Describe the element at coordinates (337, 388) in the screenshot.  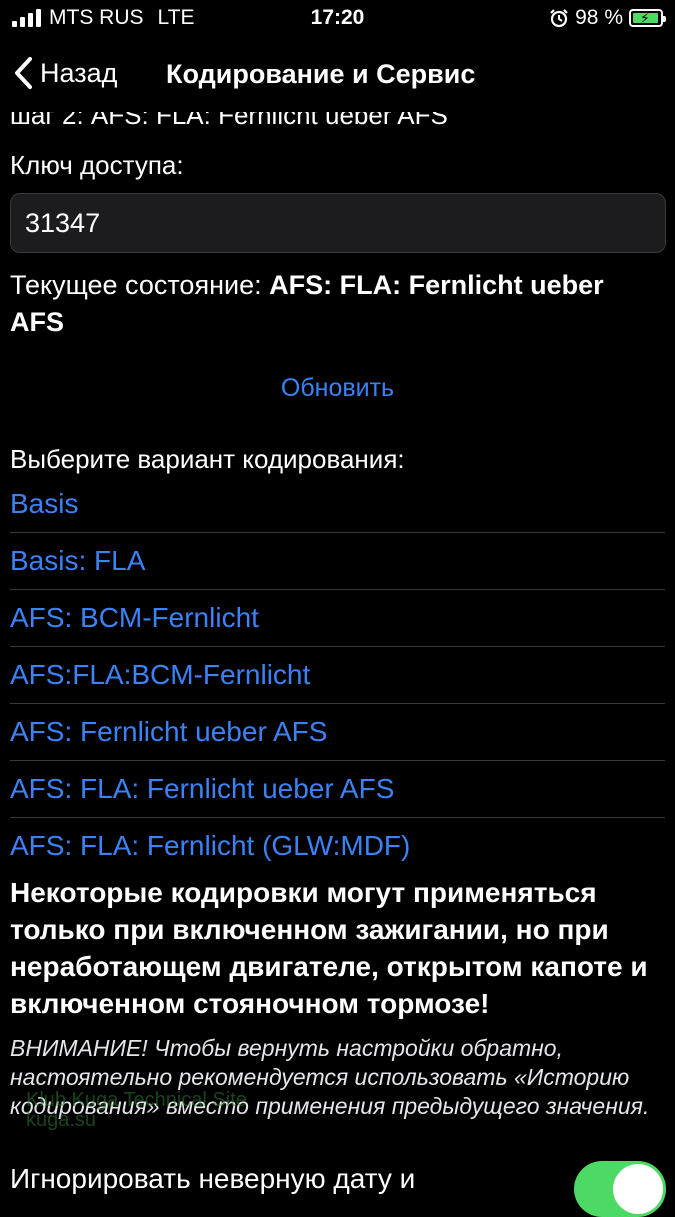
I see `refresh-button: Обновить` at that location.